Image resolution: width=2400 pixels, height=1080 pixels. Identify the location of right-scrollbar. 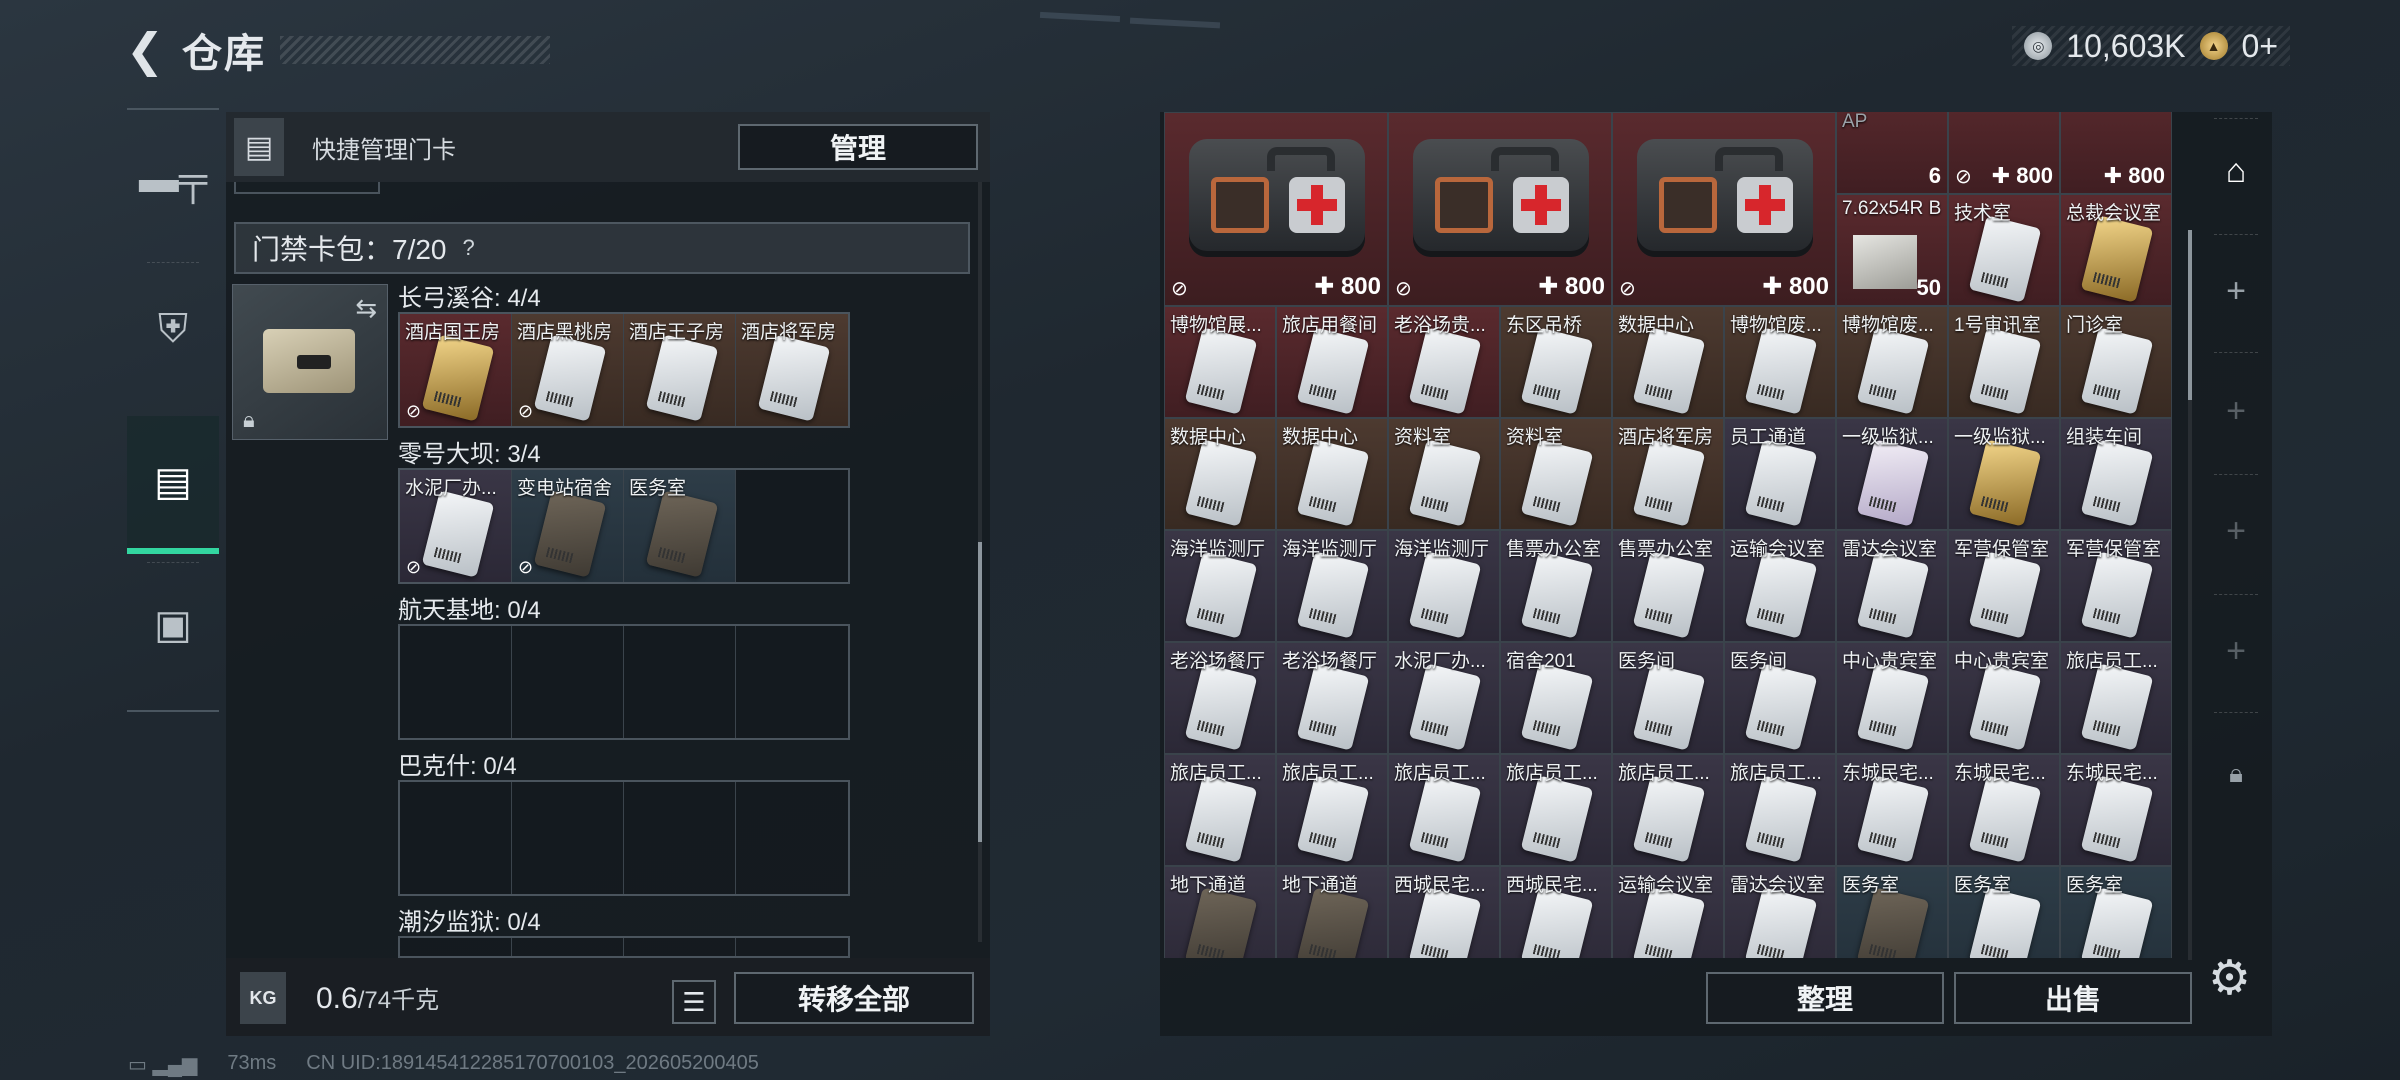
(2190, 595).